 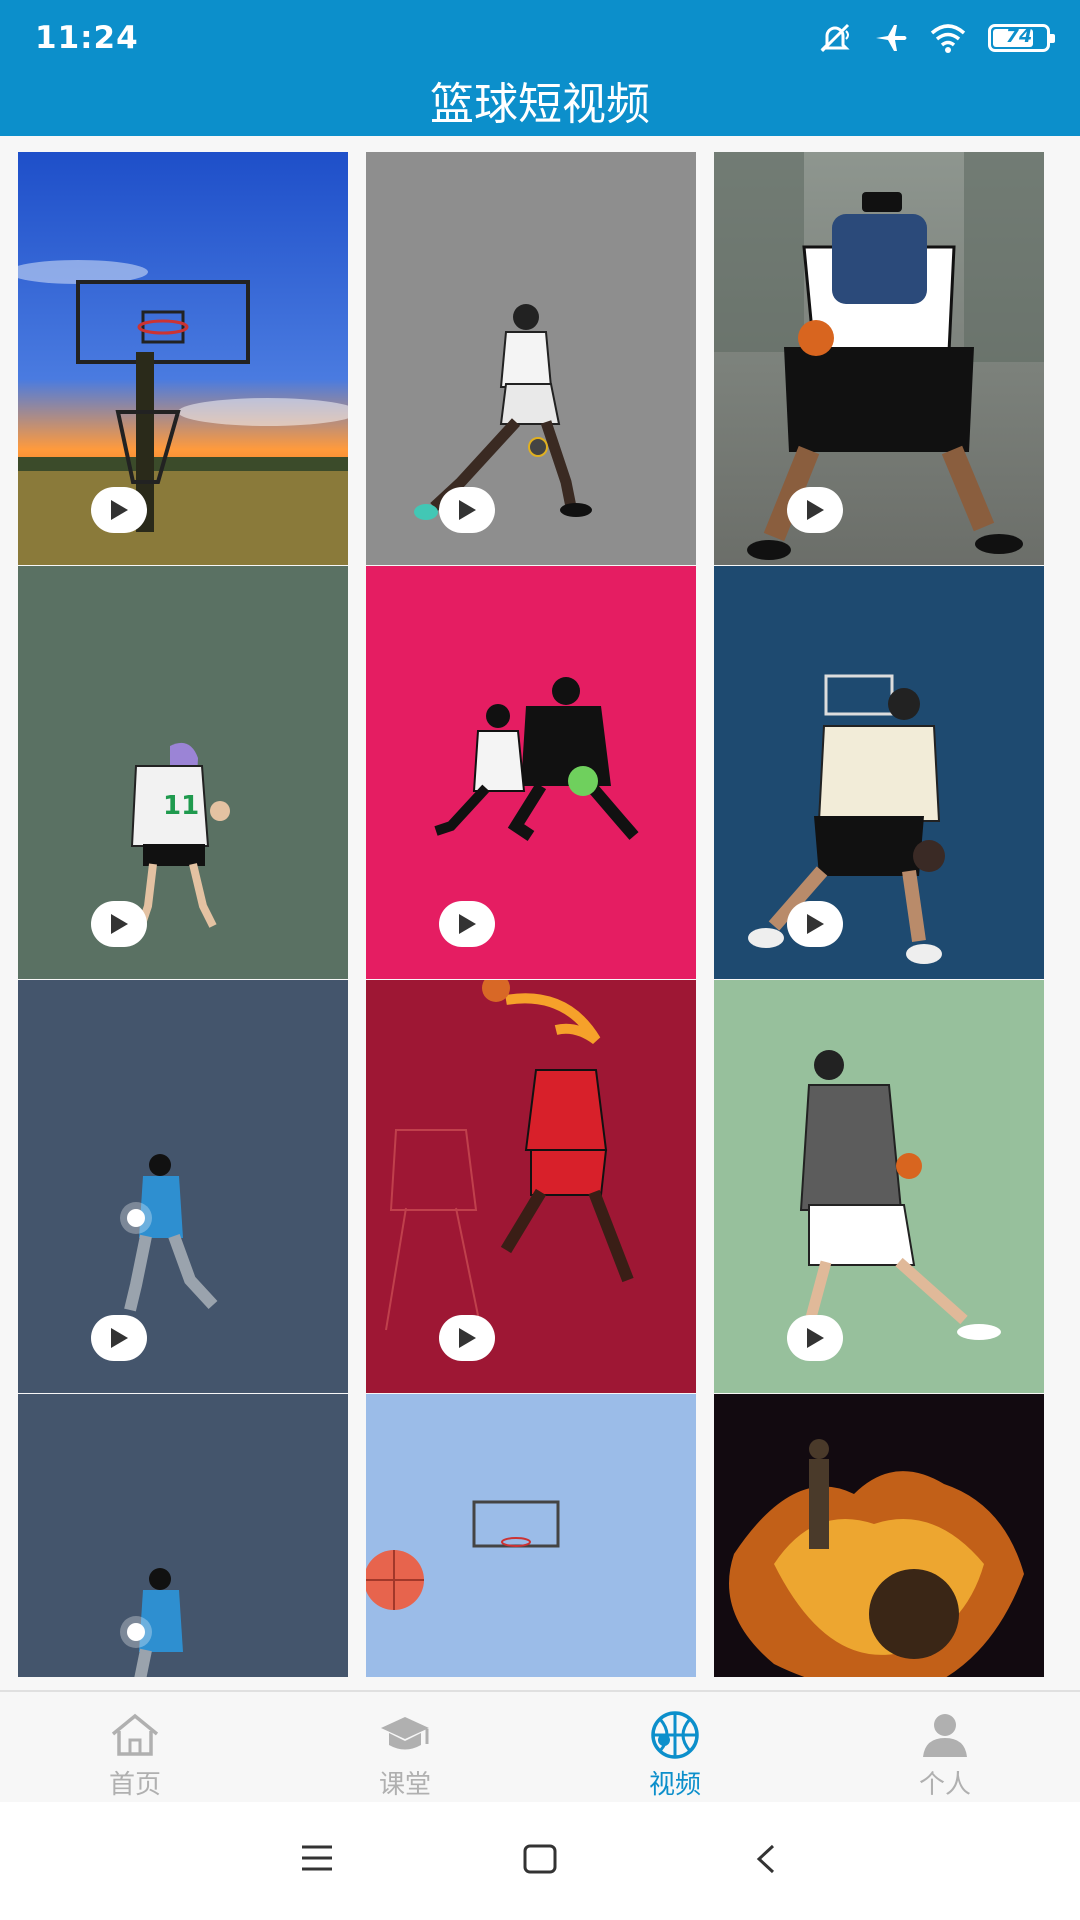 I want to click on player-white-jersey-image, so click(x=531, y=358).